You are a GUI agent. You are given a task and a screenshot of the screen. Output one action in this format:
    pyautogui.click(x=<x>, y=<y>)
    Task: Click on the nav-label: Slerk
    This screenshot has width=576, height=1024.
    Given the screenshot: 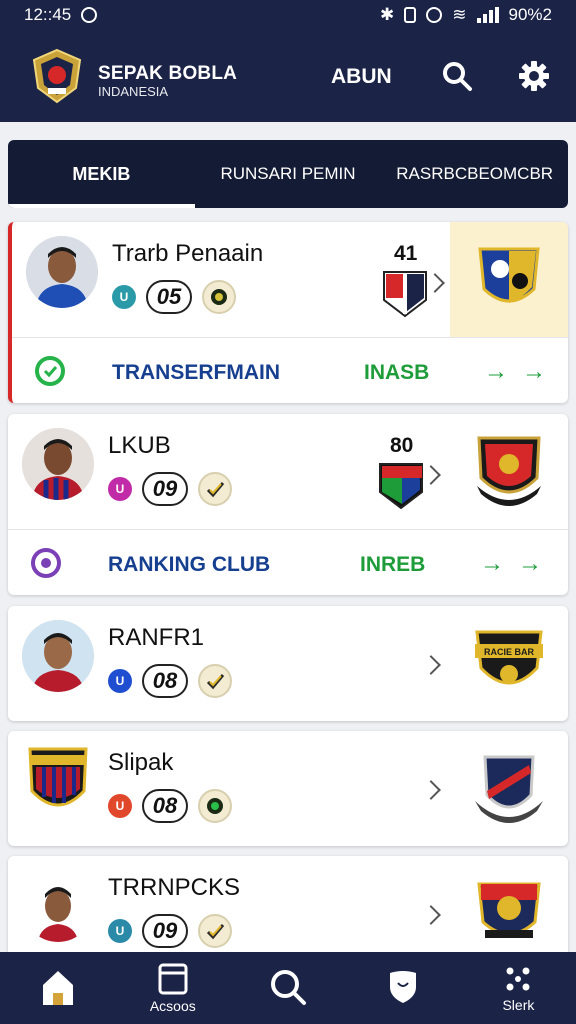 What is the action you would take?
    pyautogui.click(x=518, y=1005)
    